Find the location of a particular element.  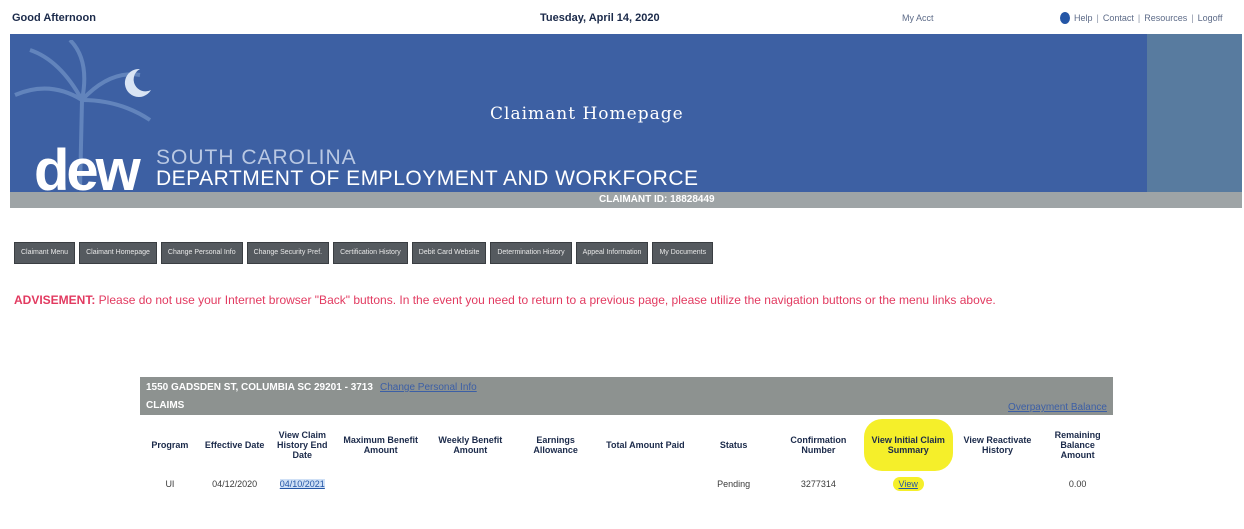

view-summary-link: View is located at coordinates (908, 484).